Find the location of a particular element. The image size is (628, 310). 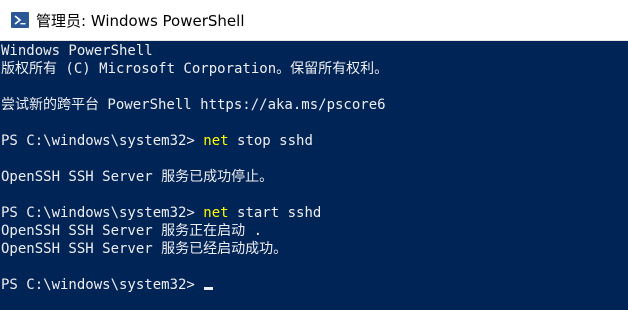

command-args: stop sshd is located at coordinates (270, 141).